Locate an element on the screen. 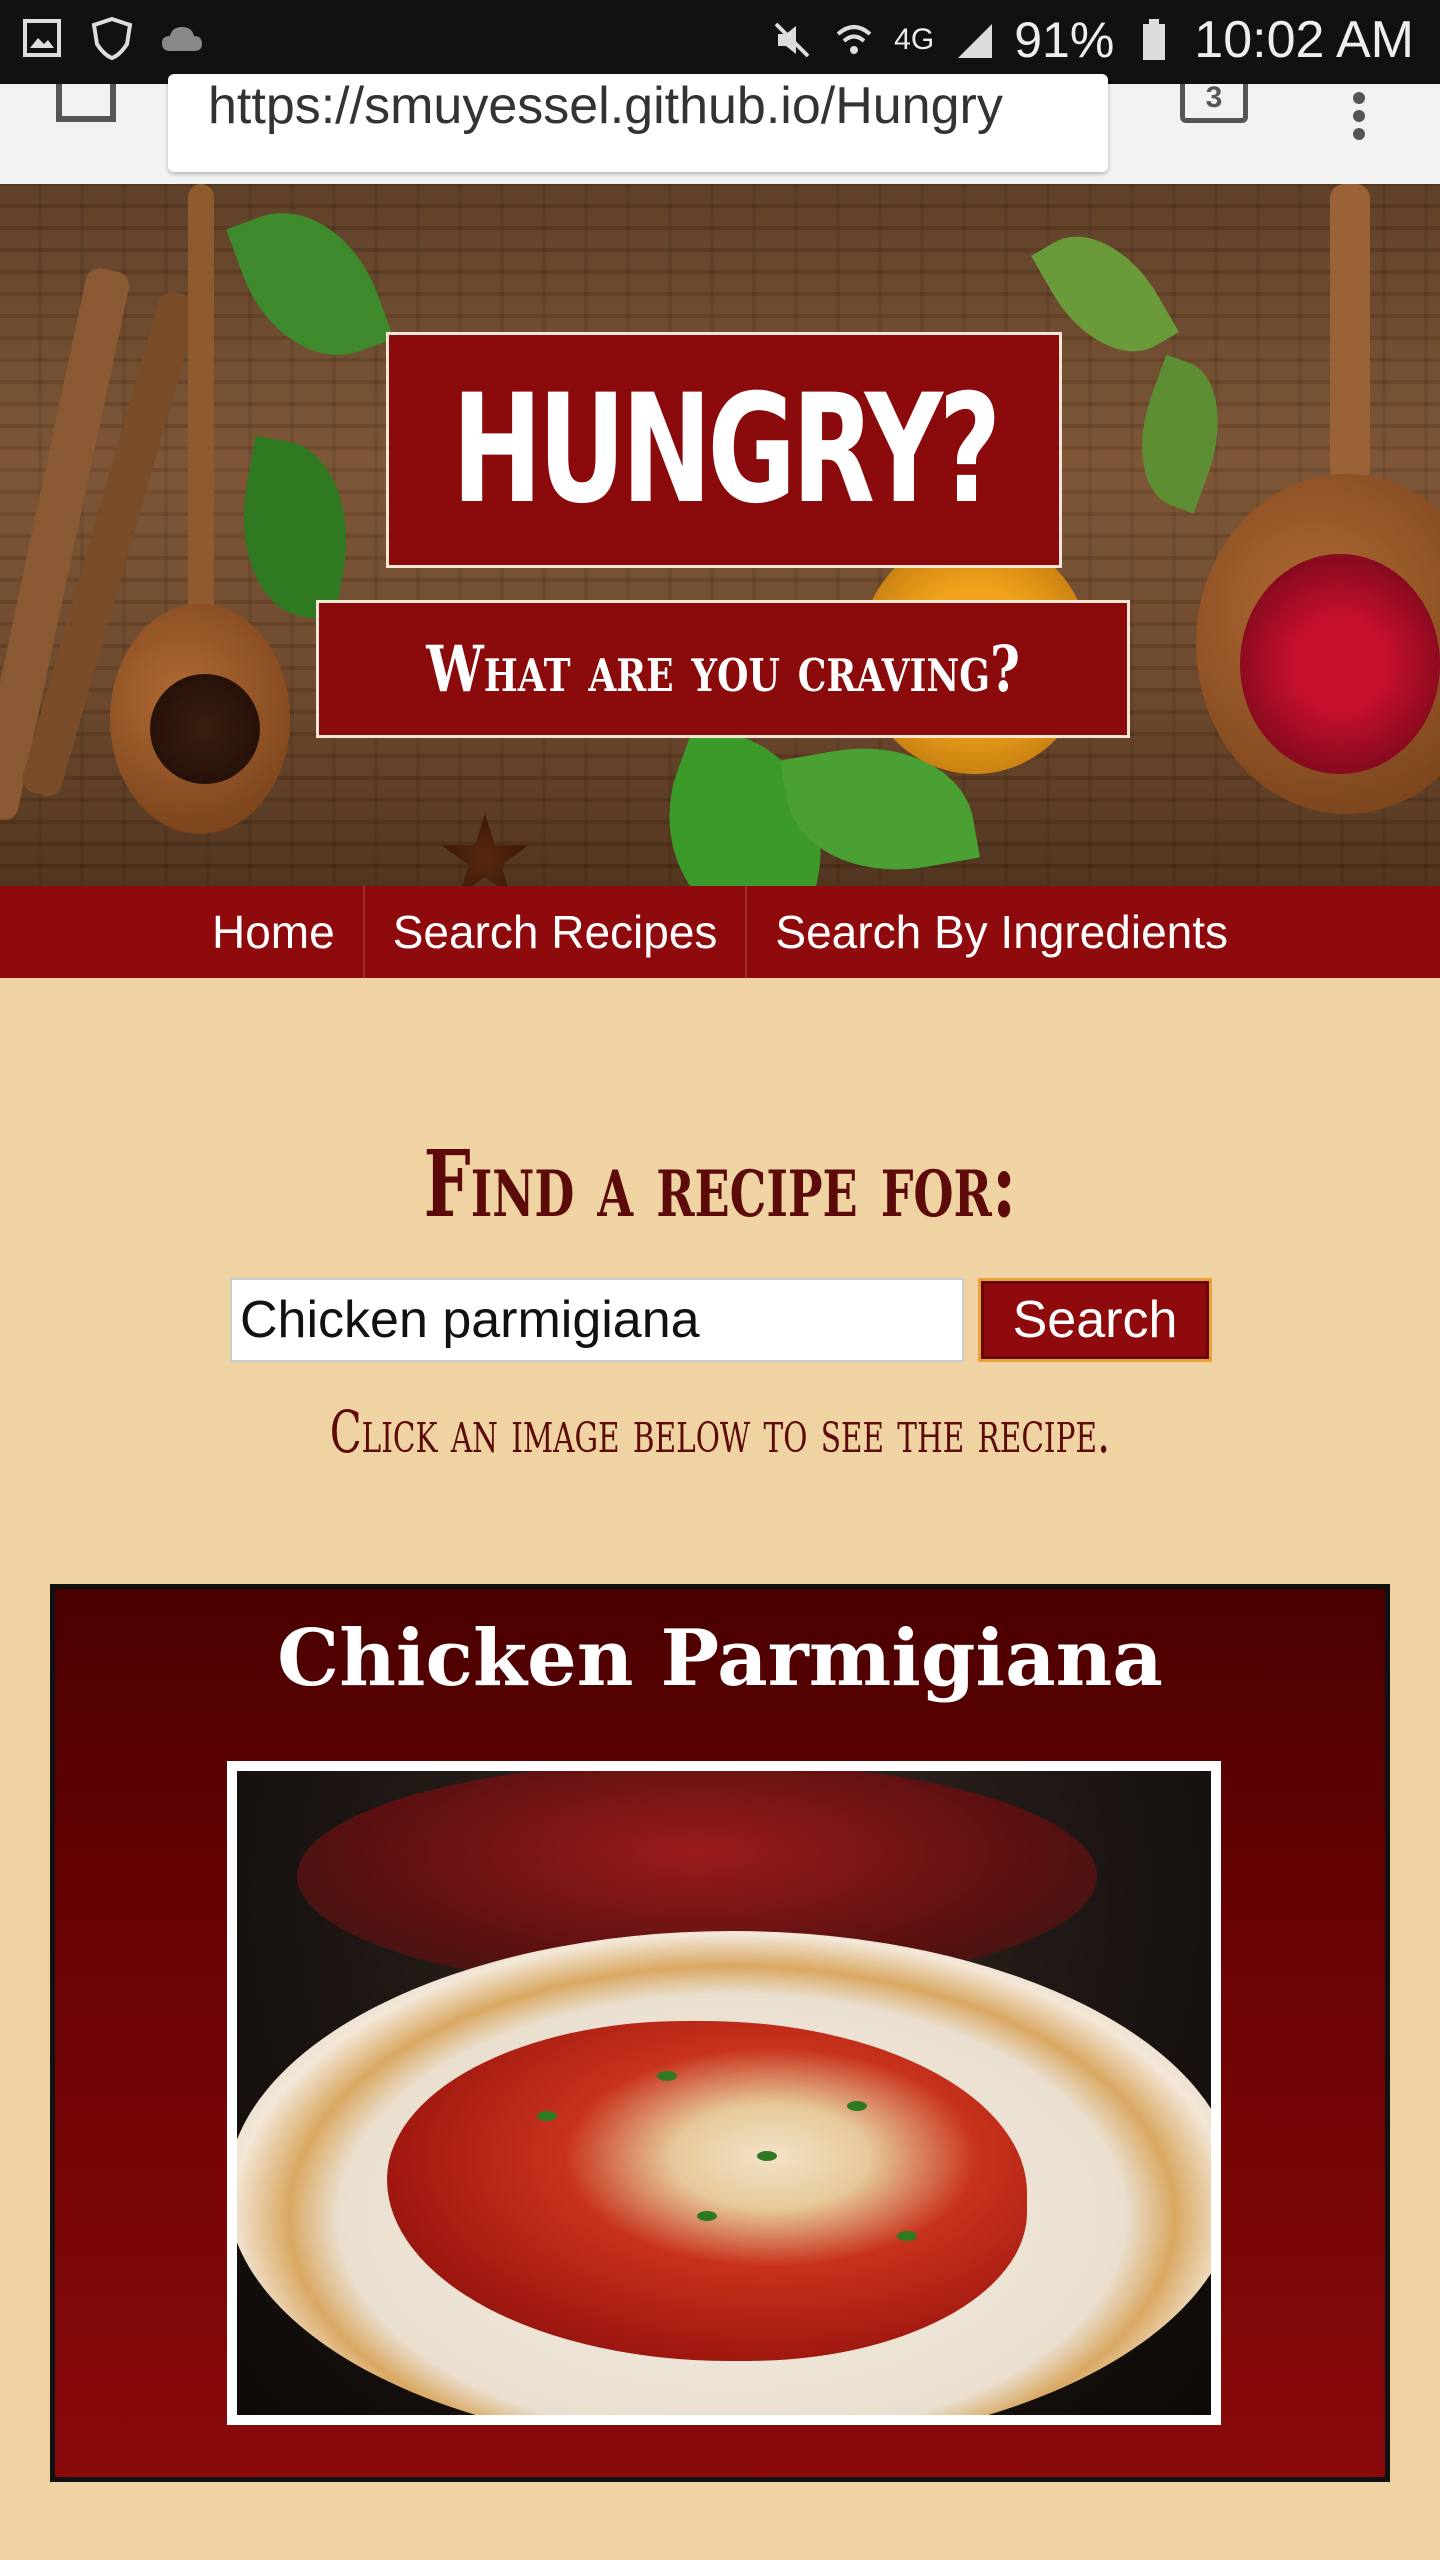  url-bar: https://smuyessel.github.io/Hungry is located at coordinates (638, 123).